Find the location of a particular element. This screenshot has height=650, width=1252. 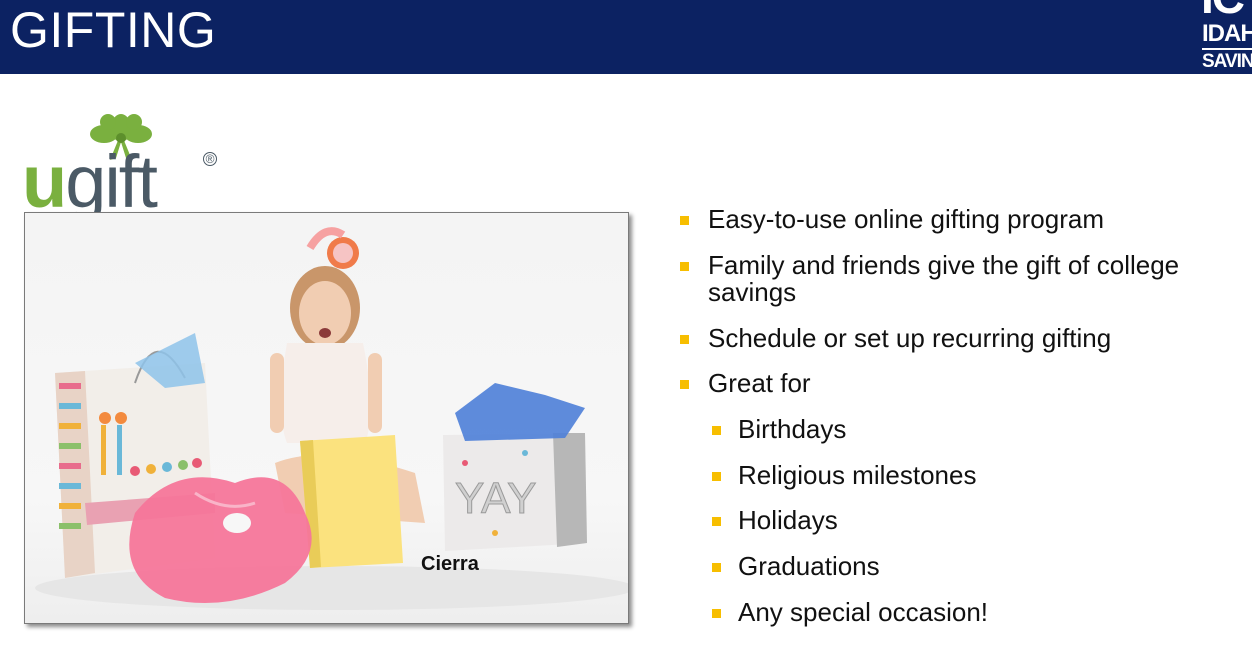

svg-text: YAY is located at coordinates (496, 498).